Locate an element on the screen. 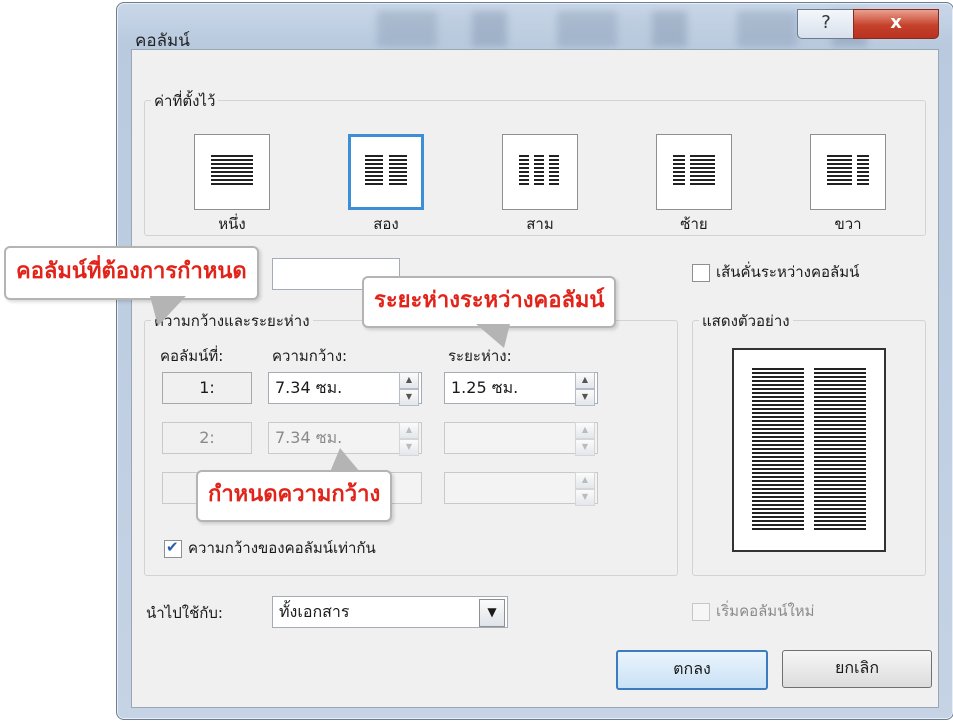  width-spinner-2: ▲ ▼ is located at coordinates (409, 439).